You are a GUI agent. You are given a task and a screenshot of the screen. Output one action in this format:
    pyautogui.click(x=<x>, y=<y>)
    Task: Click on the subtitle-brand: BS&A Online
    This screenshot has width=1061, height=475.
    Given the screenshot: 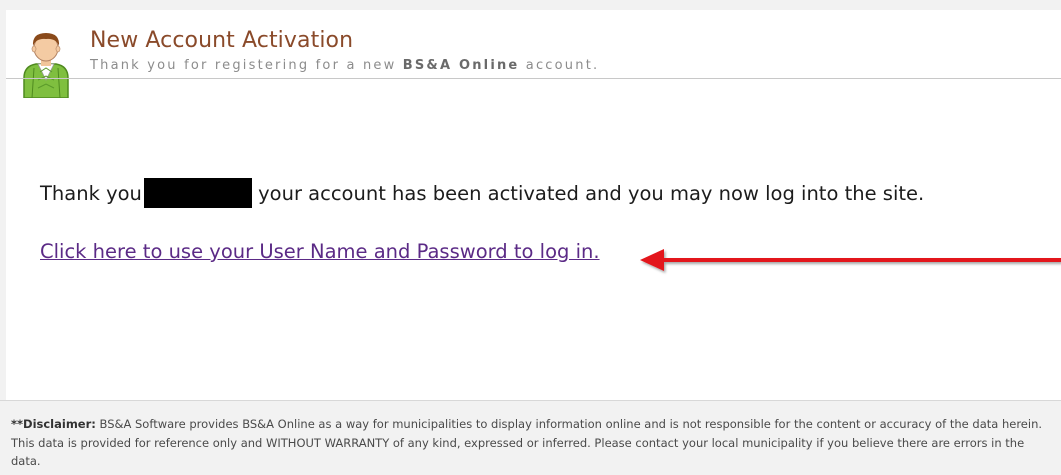 What is the action you would take?
    pyautogui.click(x=461, y=65)
    